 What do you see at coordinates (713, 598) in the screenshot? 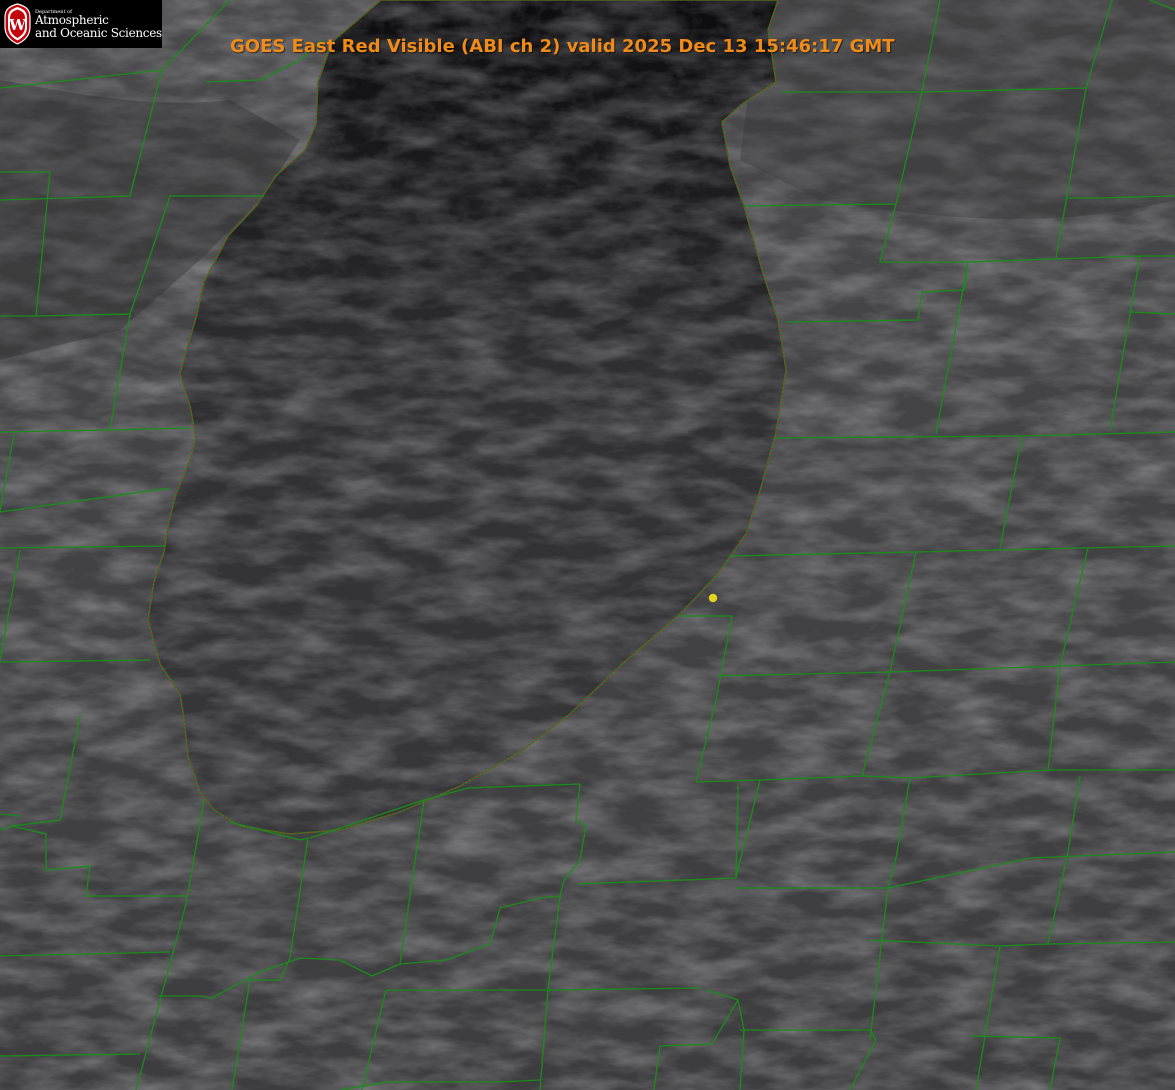
I see `location-marker` at bounding box center [713, 598].